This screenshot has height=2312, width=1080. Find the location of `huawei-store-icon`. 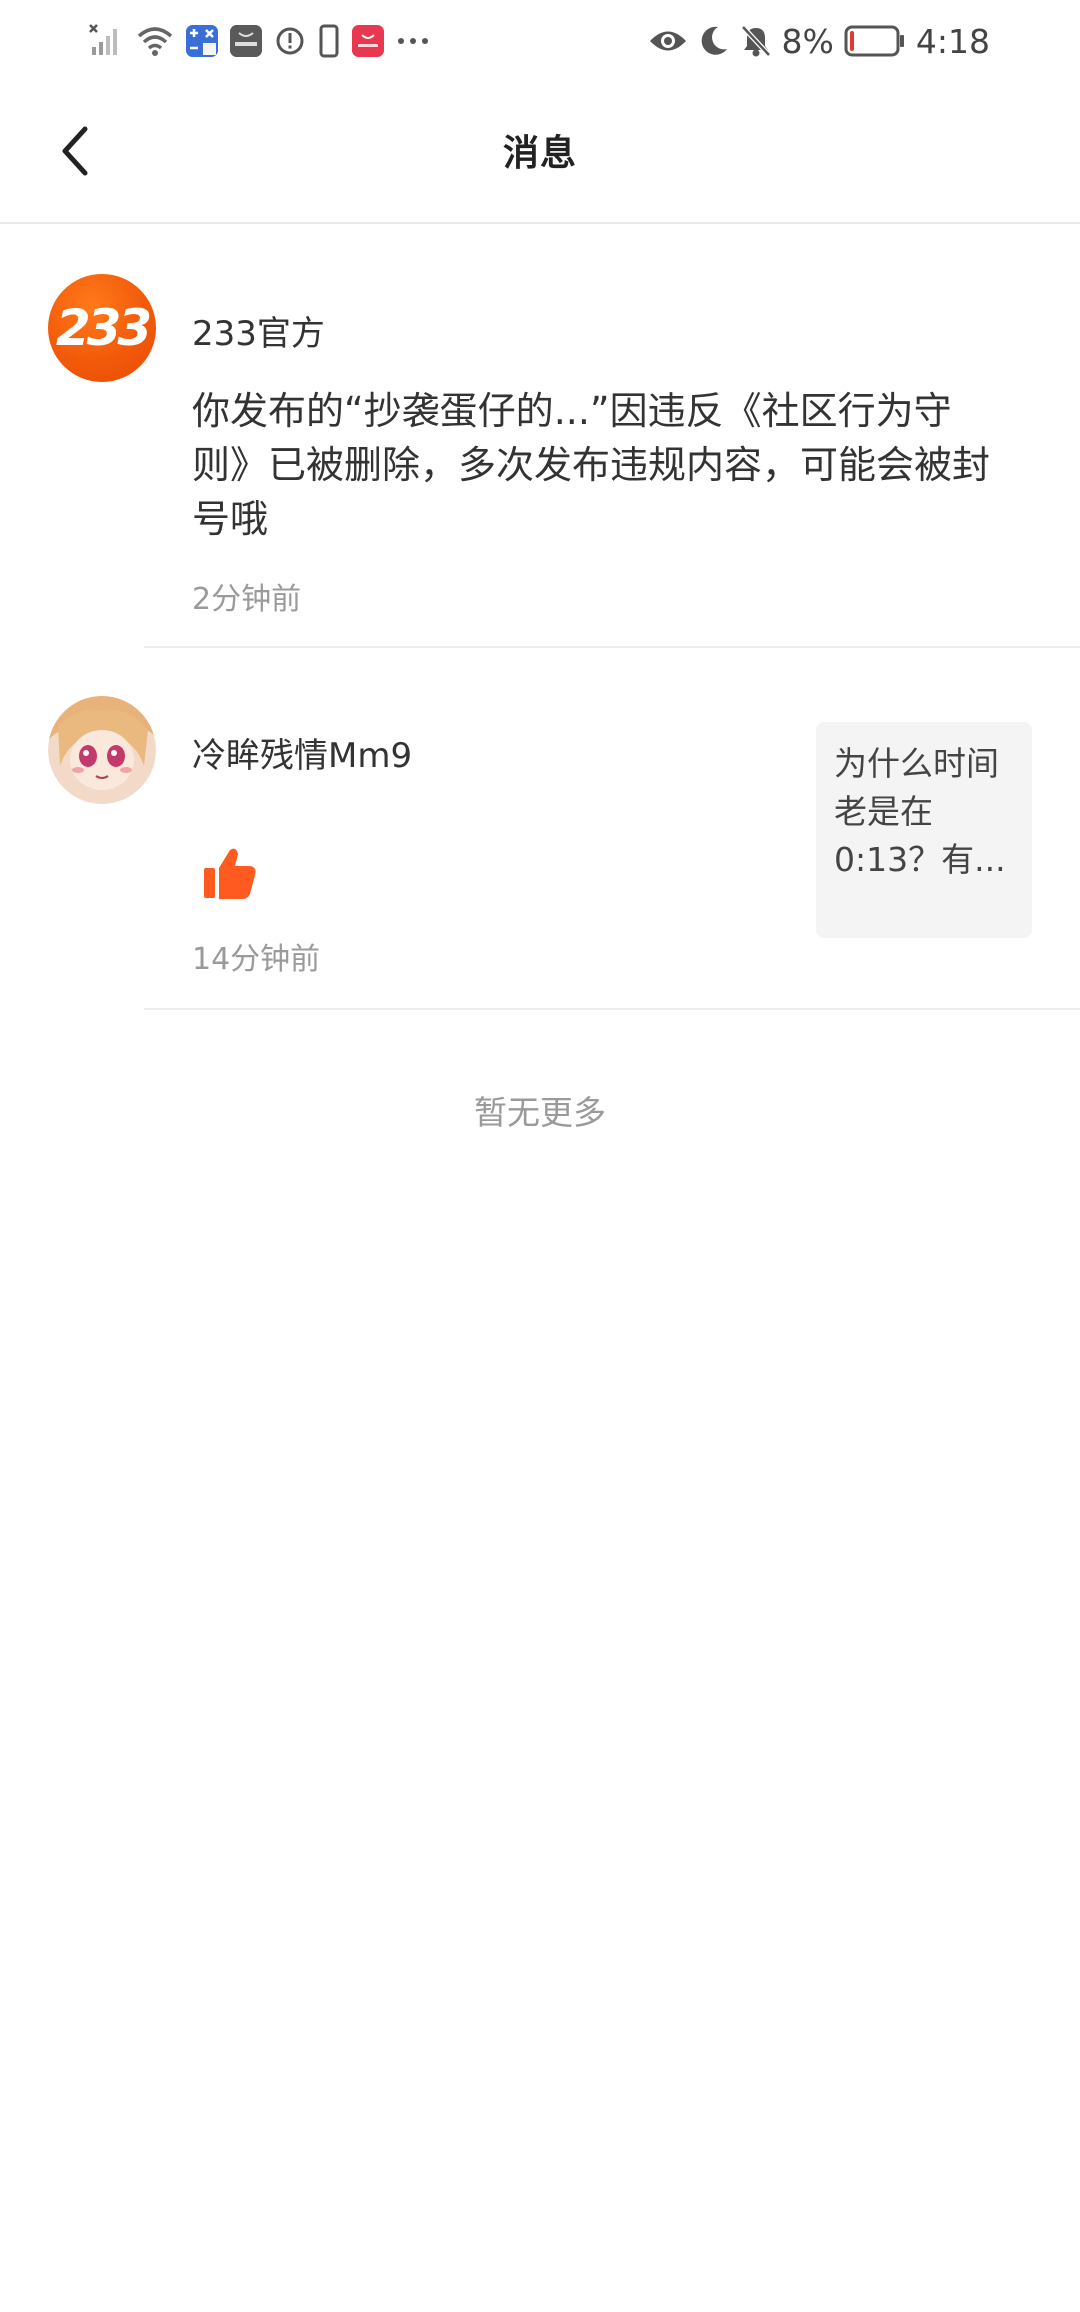

huawei-store-icon is located at coordinates (368, 41).